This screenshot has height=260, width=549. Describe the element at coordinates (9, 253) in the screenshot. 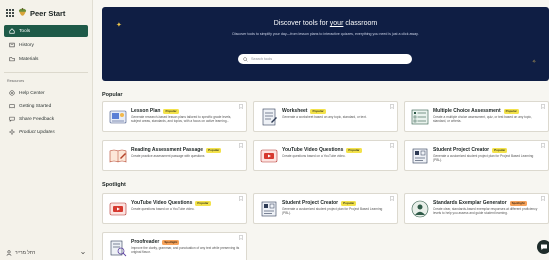

I see `person-icon` at that location.